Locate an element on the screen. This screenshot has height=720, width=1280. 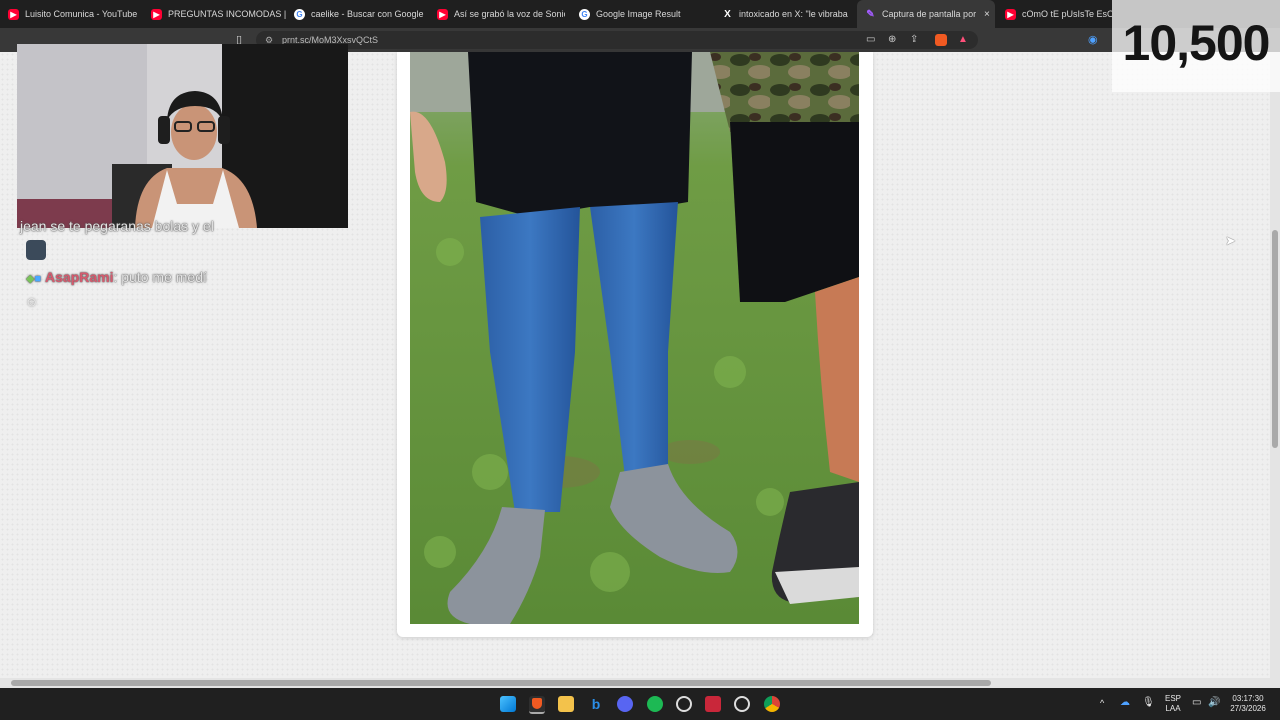
brave-taskbar-icon is located at coordinates (537, 705).